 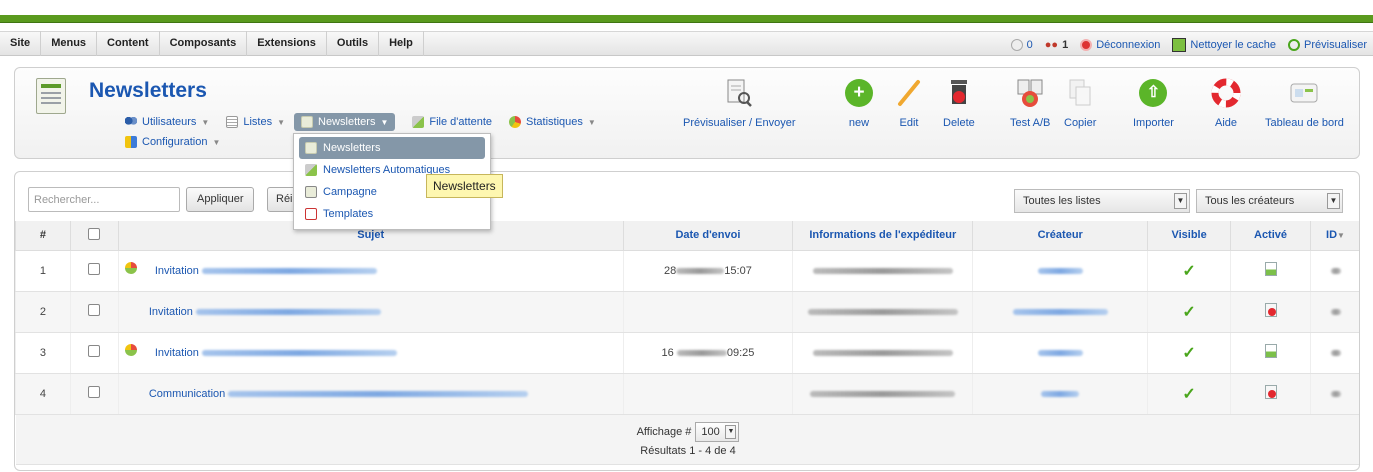 What do you see at coordinates (370, 394) in the screenshot?
I see `row-subject: Communication` at bounding box center [370, 394].